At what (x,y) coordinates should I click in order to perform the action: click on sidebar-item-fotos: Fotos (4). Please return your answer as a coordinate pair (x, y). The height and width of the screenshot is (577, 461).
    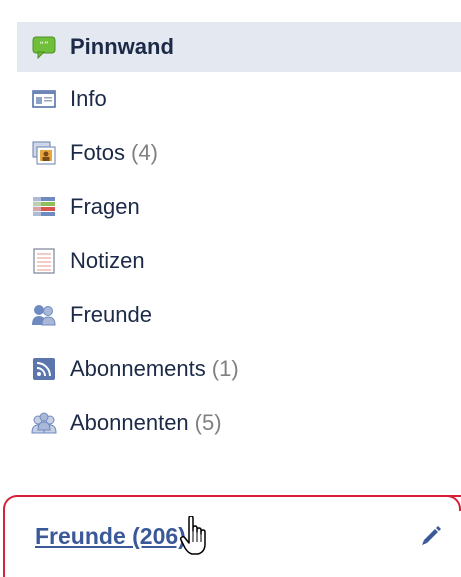
    Looking at the image, I should click on (239, 153).